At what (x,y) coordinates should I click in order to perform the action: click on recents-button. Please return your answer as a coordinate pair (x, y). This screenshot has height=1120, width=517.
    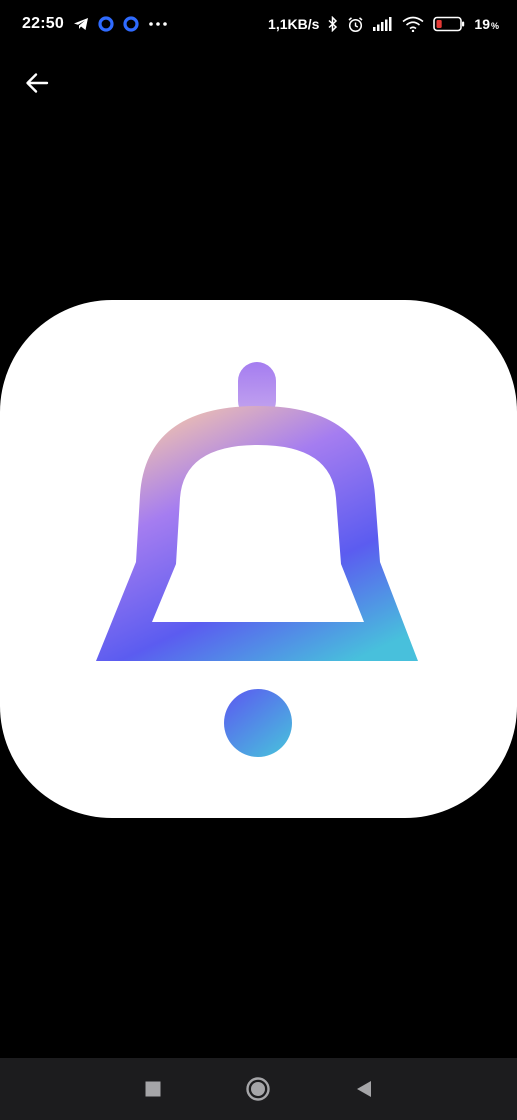
    Looking at the image, I should click on (153, 1089).